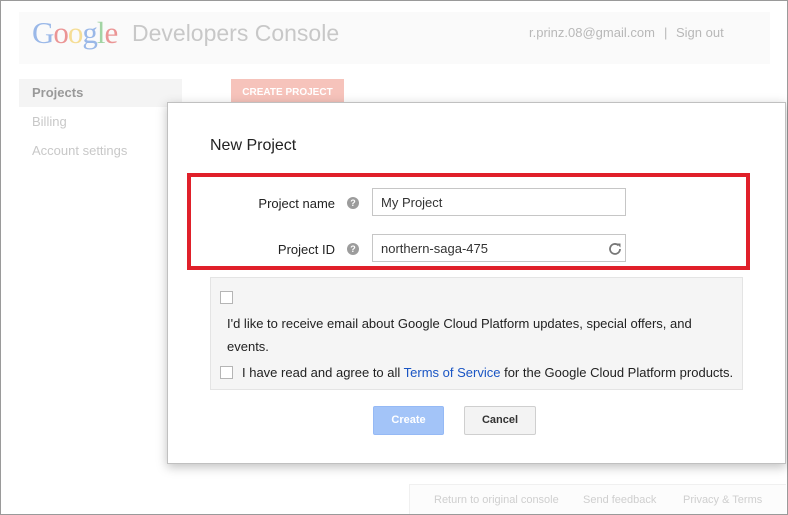  Describe the element at coordinates (615, 249) in the screenshot. I see `refresh-icon` at that location.